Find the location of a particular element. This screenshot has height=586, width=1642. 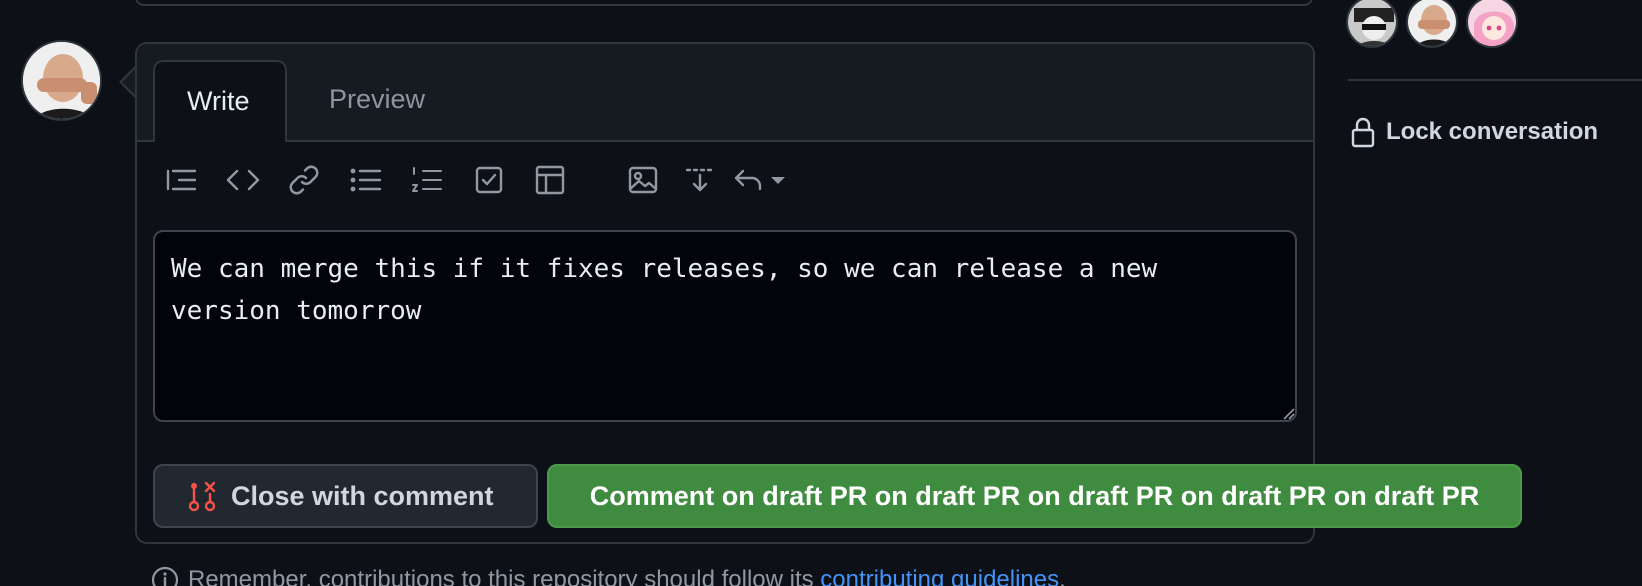

lock-conversation-label: Lock conversation is located at coordinates (1492, 131).